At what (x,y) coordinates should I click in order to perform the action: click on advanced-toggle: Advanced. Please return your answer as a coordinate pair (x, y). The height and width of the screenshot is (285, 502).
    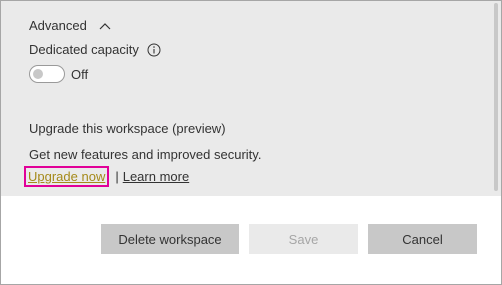
    Looking at the image, I should click on (70, 25).